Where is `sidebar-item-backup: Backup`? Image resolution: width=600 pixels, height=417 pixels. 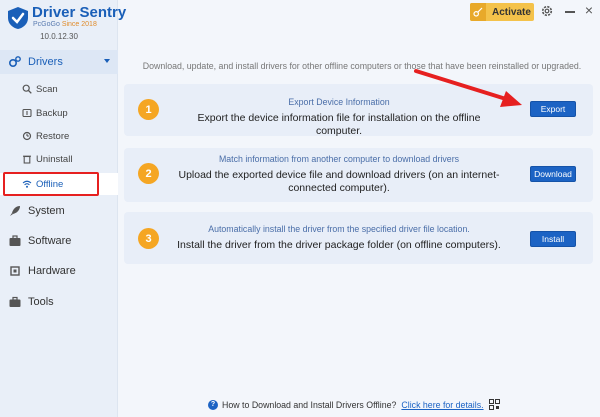
sidebar-item-backup: Backup is located at coordinates (59, 113).